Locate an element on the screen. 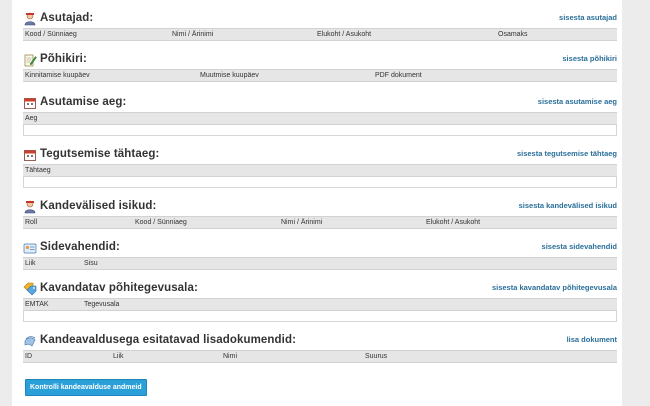 The image size is (650, 406). section-header: Asutamise aeg: sisesta asutamise aeg is located at coordinates (320, 103).